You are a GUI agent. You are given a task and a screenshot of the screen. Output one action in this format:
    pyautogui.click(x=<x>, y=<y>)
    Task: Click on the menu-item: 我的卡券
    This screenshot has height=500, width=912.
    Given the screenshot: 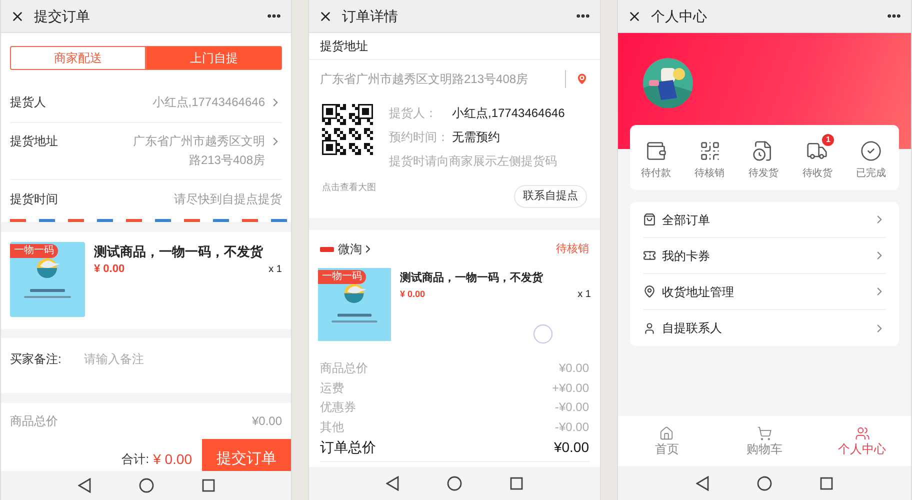 What is the action you would take?
    pyautogui.click(x=764, y=256)
    